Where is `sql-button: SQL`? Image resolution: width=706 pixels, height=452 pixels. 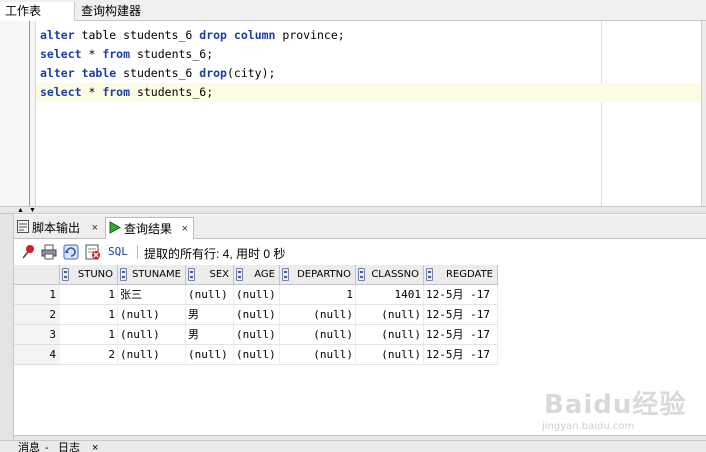
sql-button: SQL is located at coordinates (118, 251).